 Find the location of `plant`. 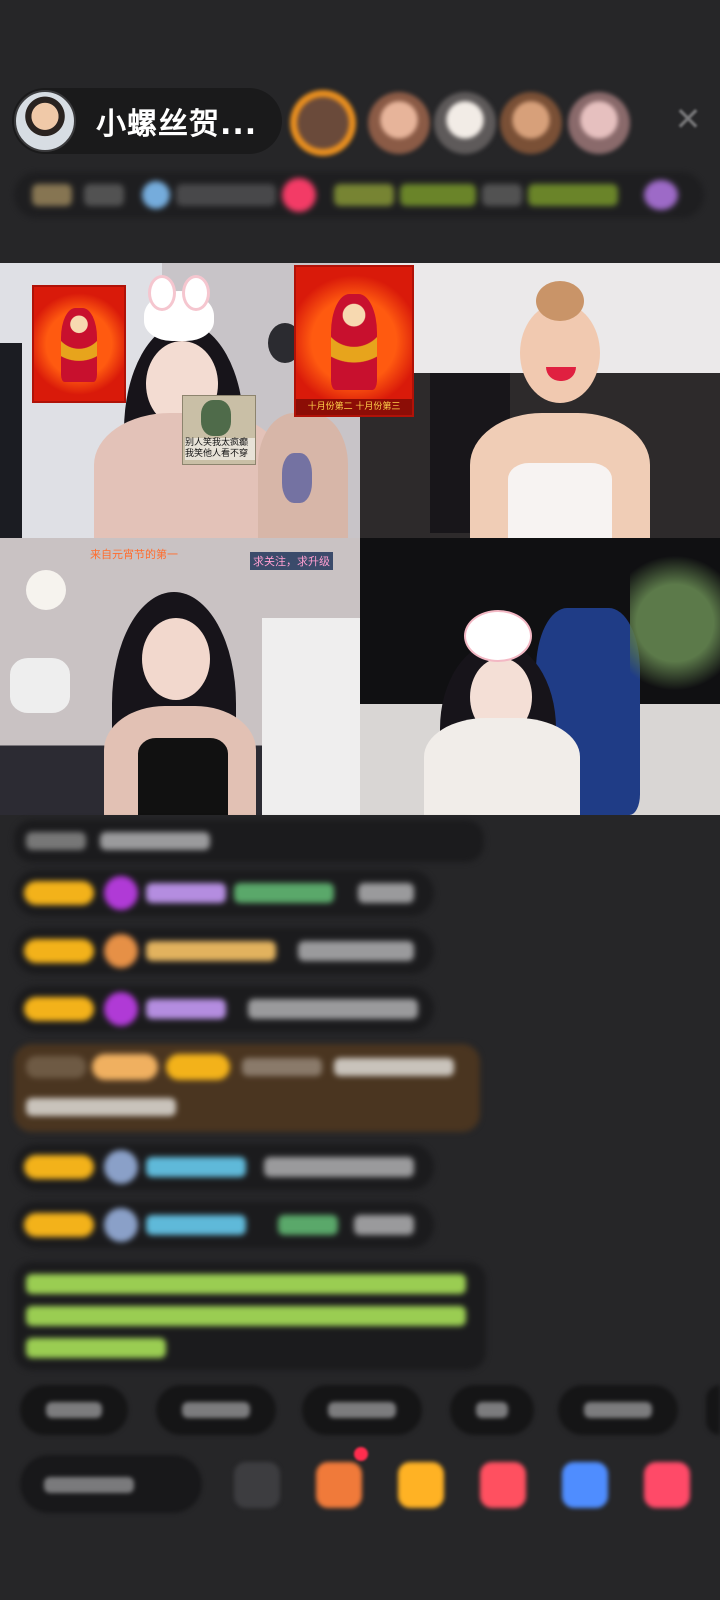

plant is located at coordinates (675, 623).